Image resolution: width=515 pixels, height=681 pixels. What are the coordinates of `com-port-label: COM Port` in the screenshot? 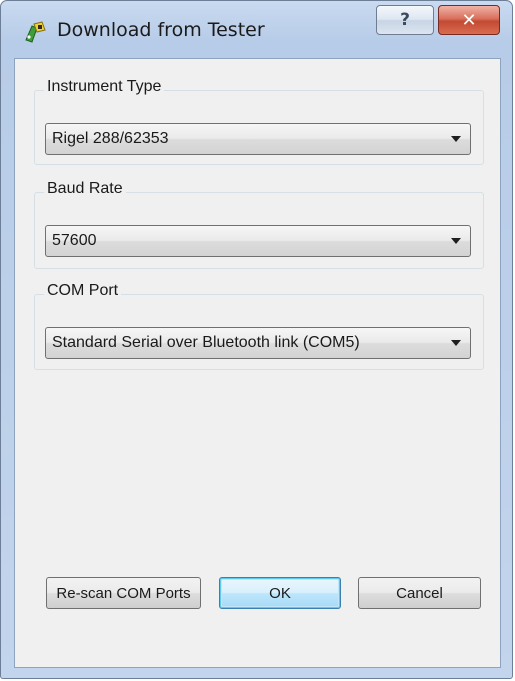 It's located at (83, 291).